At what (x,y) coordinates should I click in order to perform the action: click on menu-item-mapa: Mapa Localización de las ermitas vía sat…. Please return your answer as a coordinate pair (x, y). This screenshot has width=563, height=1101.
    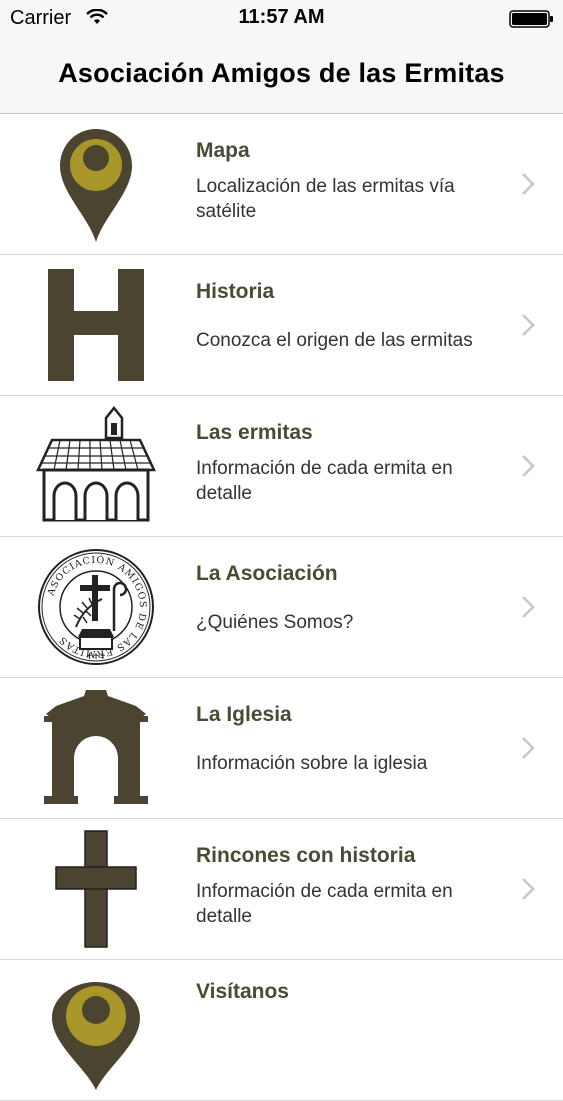
    Looking at the image, I should click on (281, 184).